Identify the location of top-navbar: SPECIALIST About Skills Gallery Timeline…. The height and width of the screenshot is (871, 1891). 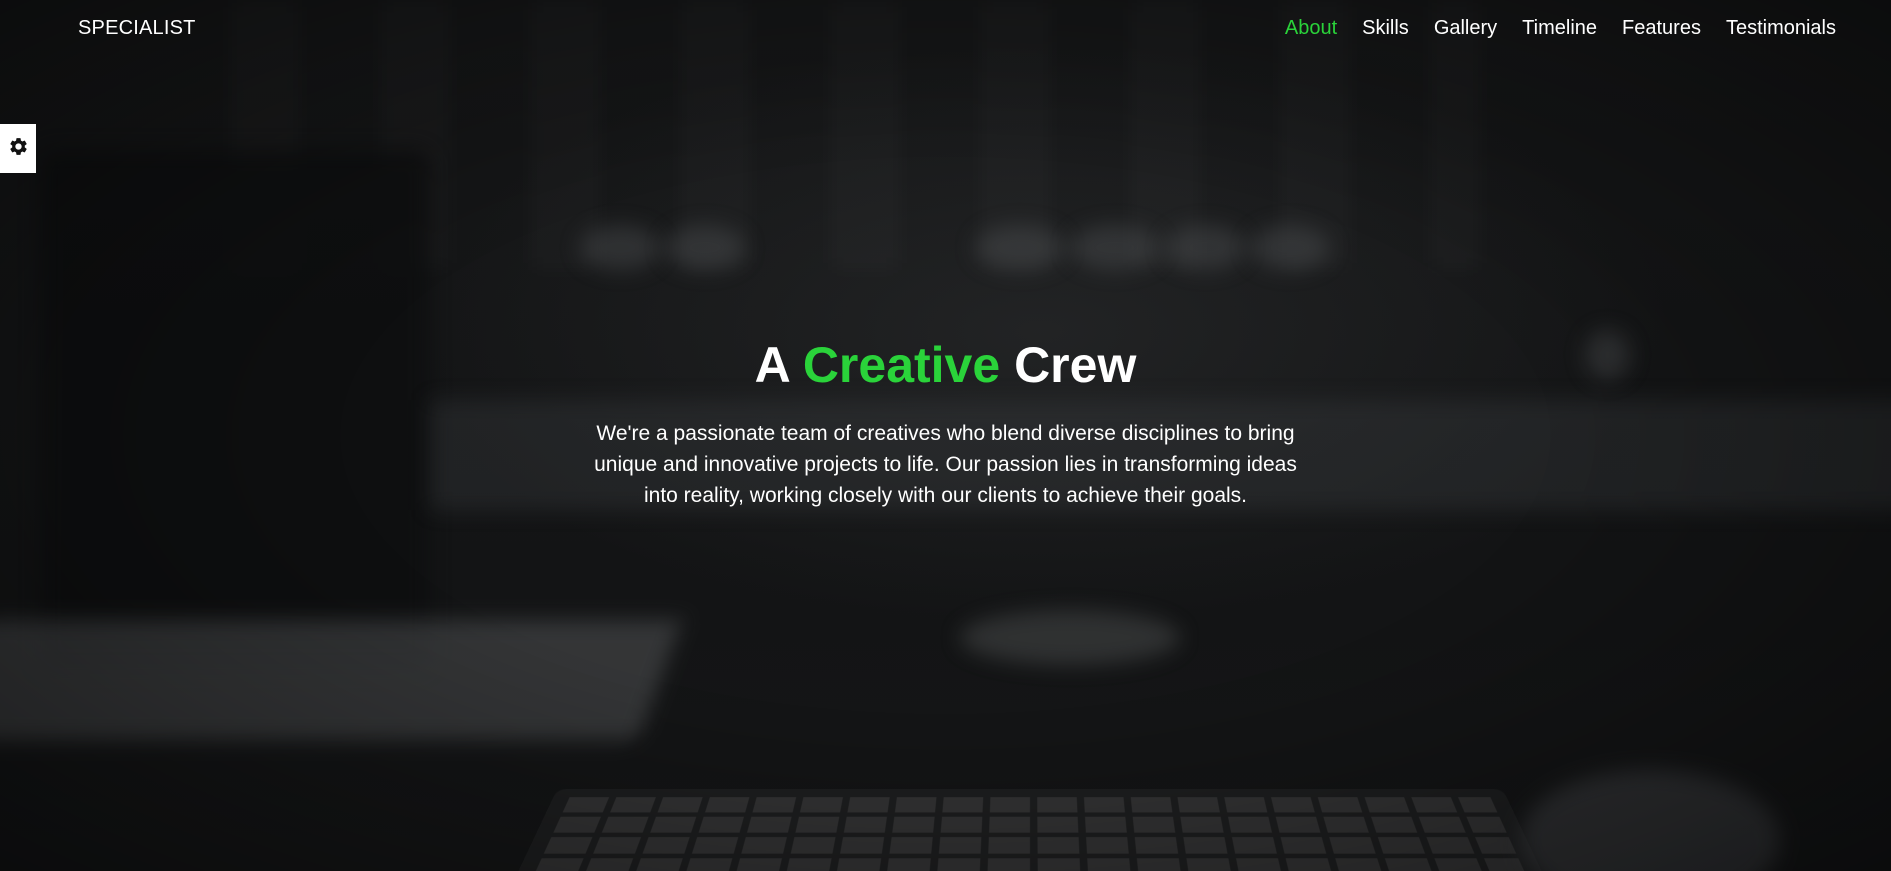
(945, 29).